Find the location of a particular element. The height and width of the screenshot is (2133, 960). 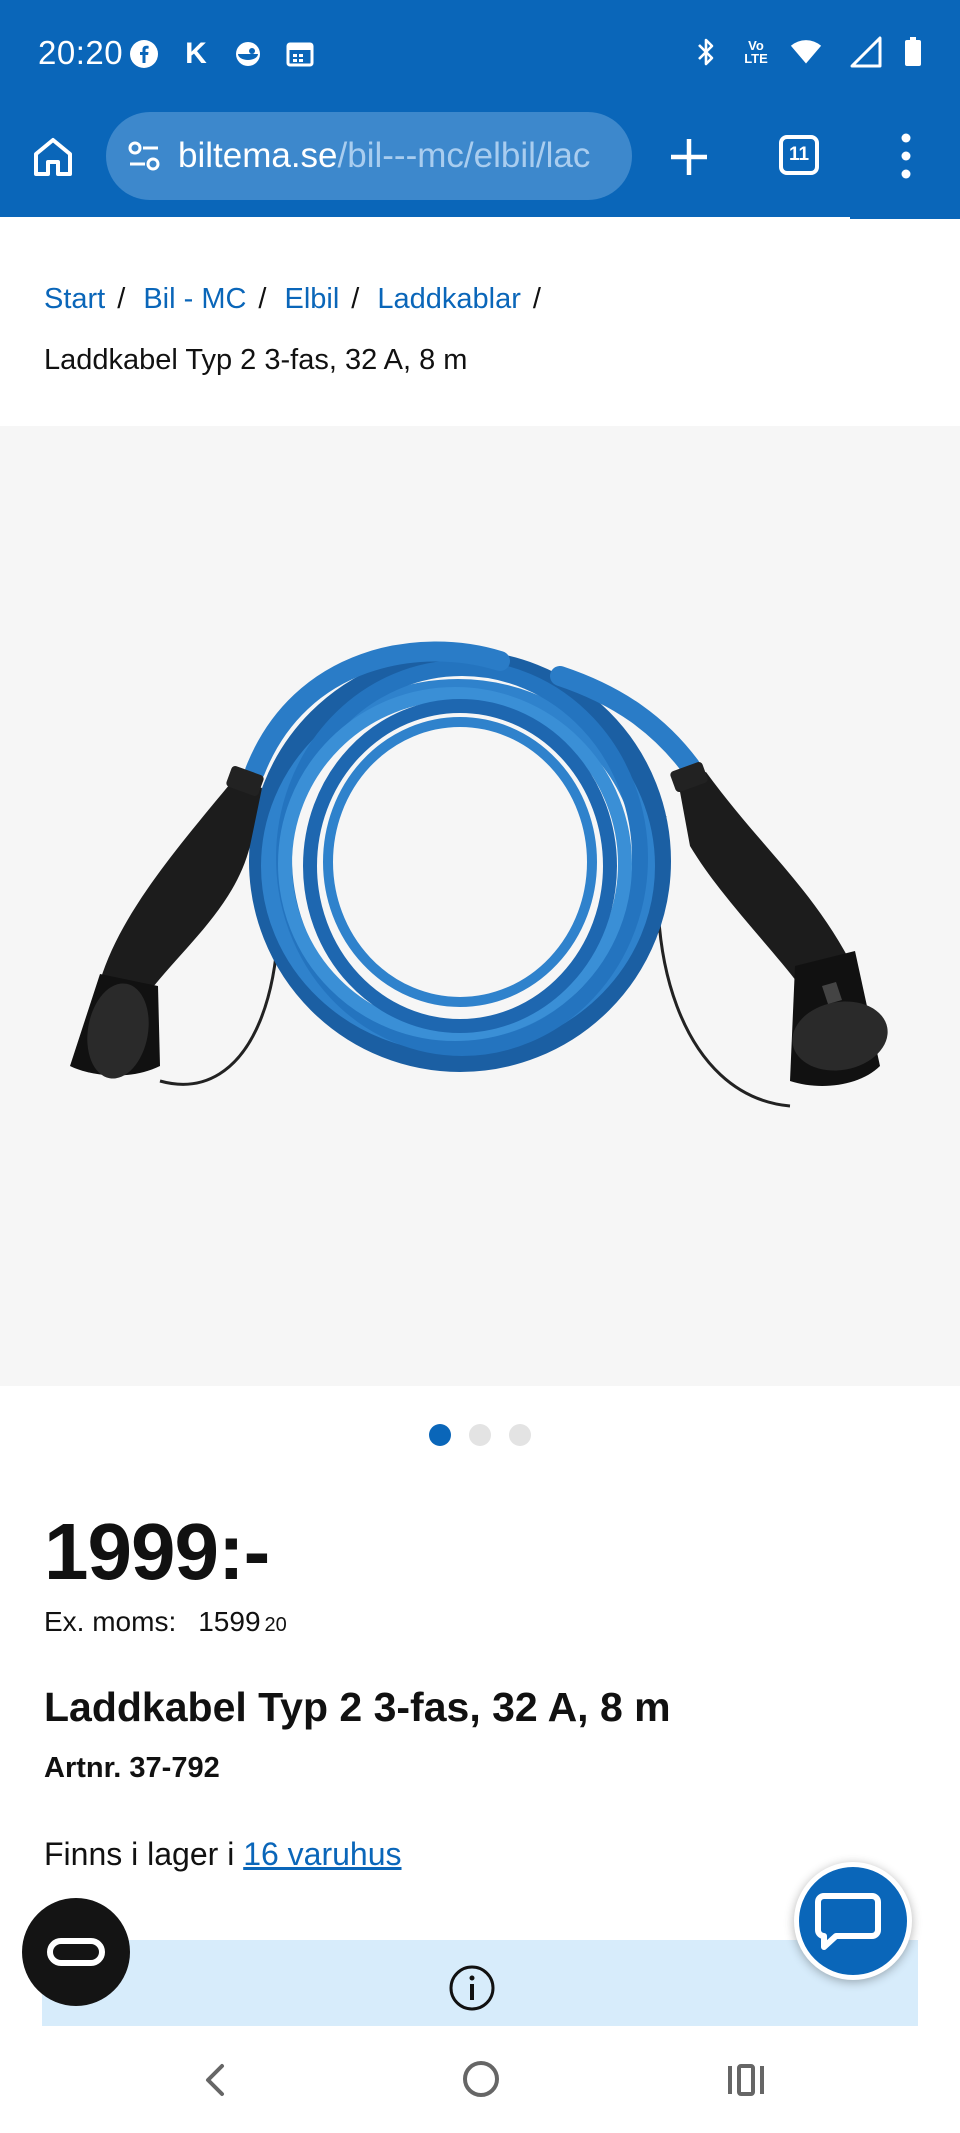

info-banner is located at coordinates (480, 1983).